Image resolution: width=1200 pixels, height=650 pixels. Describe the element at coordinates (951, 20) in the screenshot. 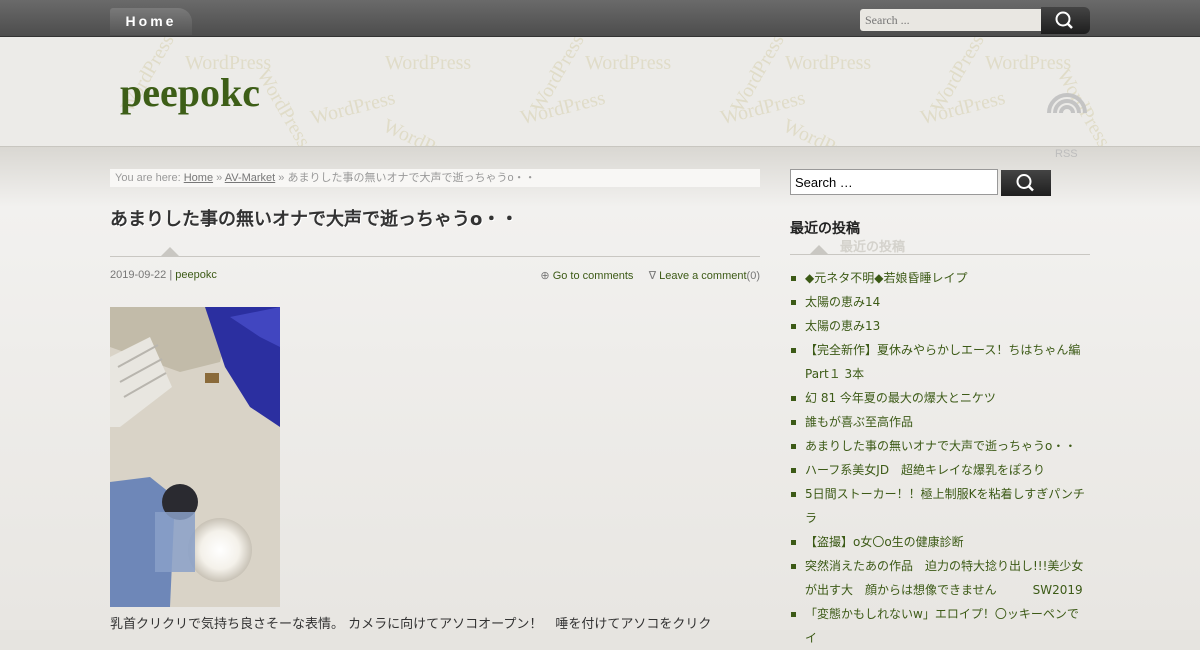

I see `top-search-input` at that location.